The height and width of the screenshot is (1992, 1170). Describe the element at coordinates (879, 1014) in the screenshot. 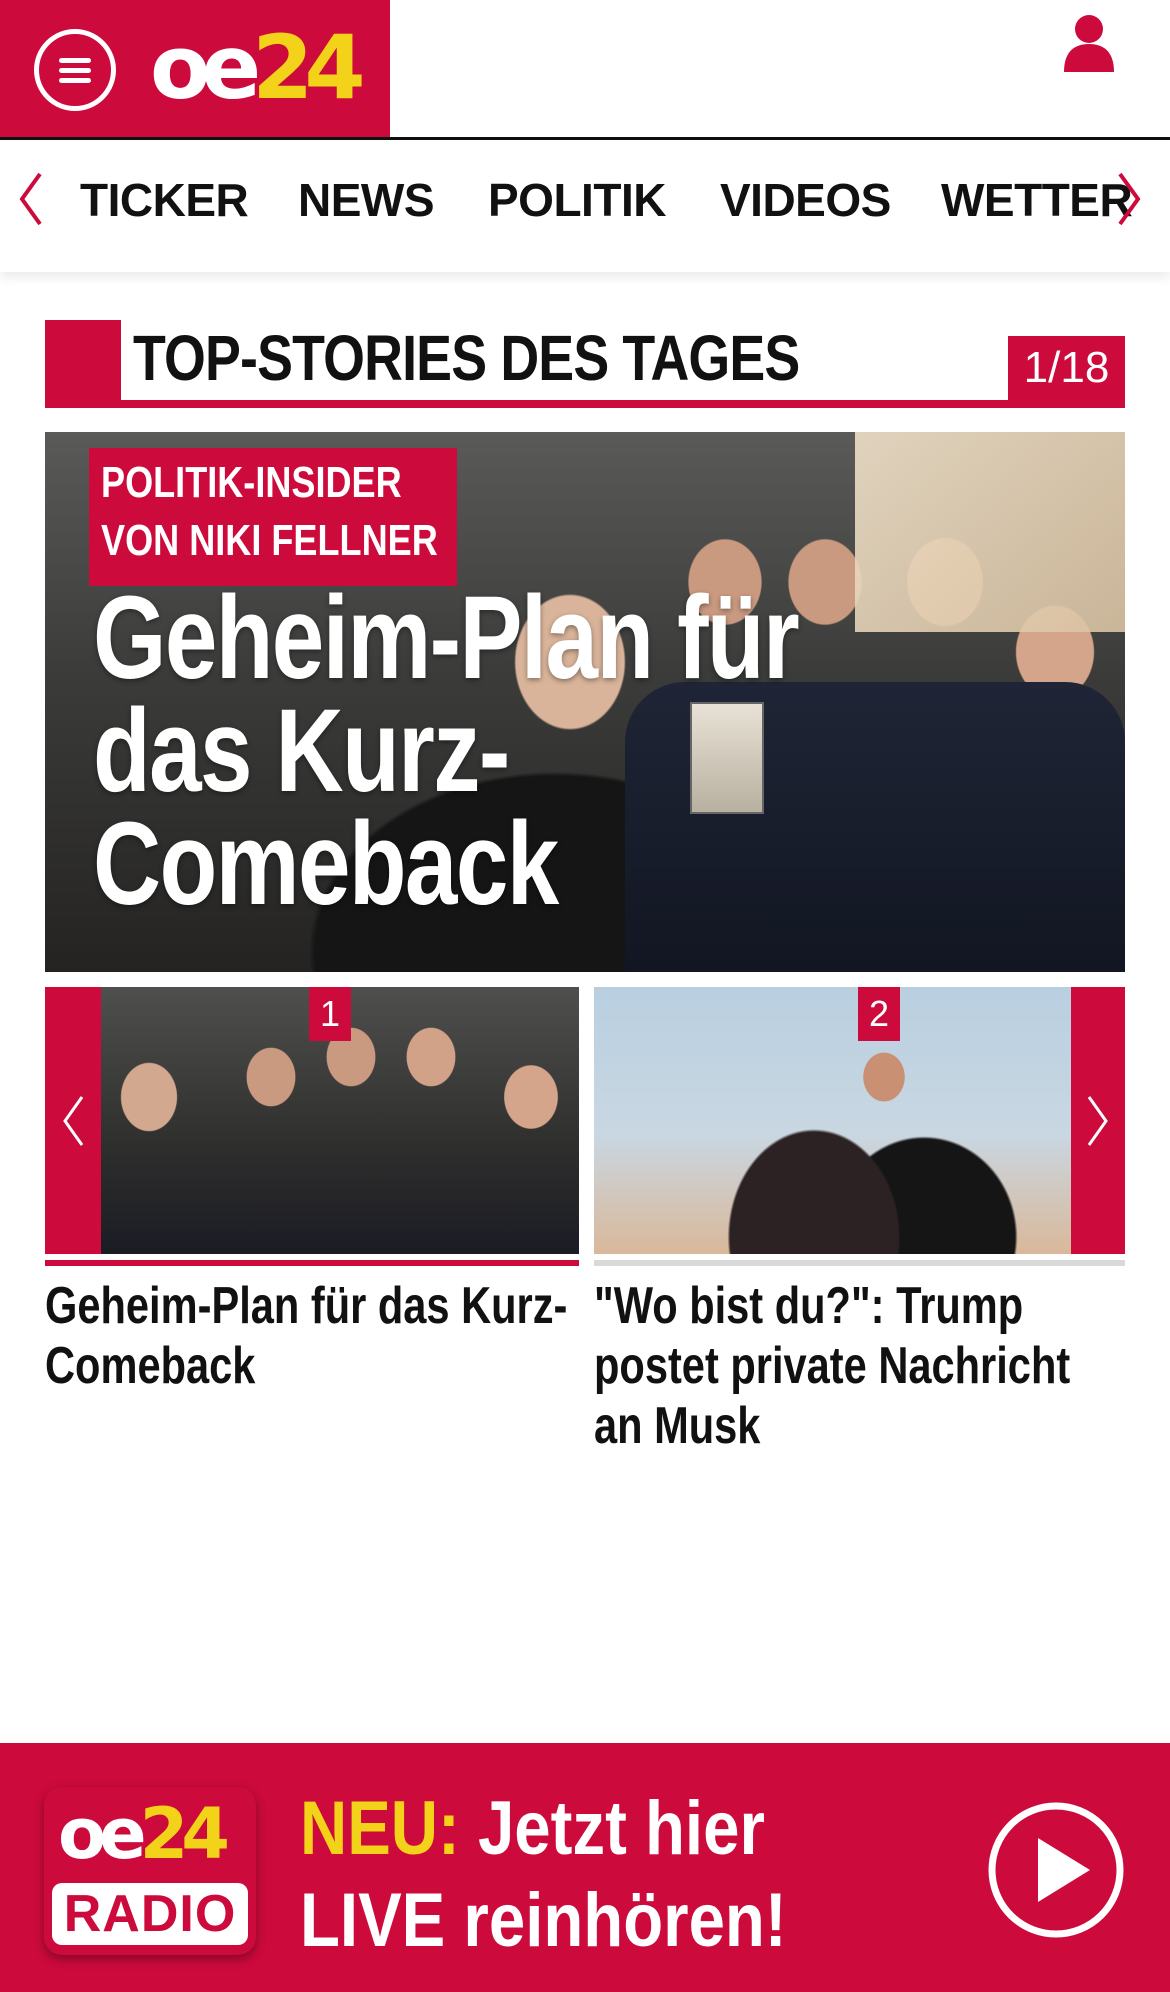

I see `card-number: 2` at that location.